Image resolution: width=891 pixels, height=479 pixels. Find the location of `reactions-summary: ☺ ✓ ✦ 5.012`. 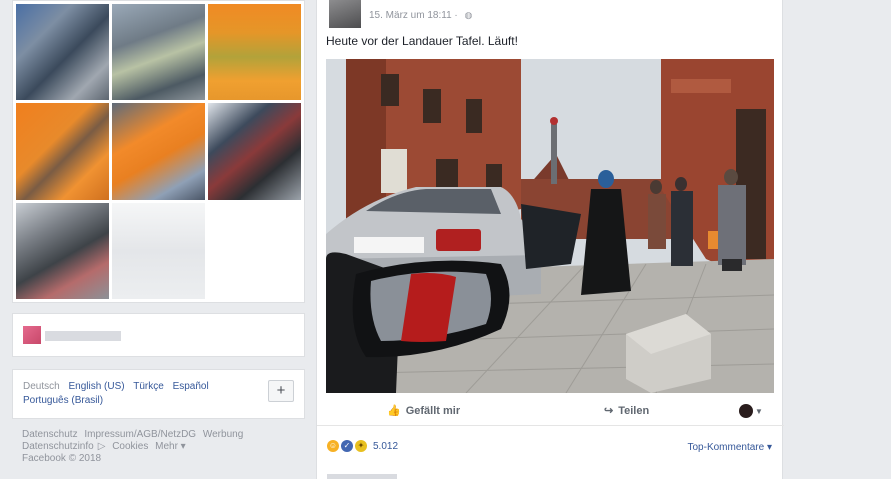

reactions-summary: ☺ ✓ ✦ 5.012 is located at coordinates (362, 446).